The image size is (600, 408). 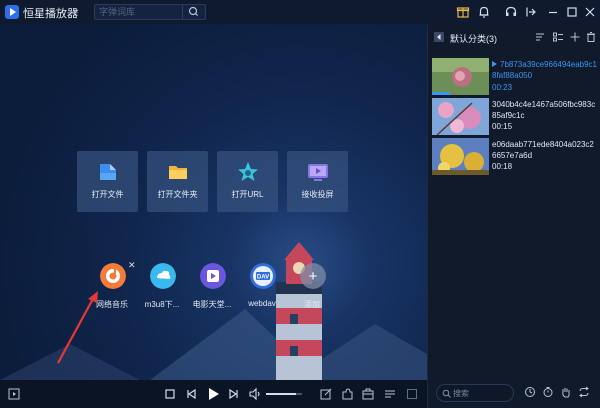 I want to click on playlist-item-name: 3040b4c4e1467a506fbc983c85af9c1c, so click(x=544, y=110).